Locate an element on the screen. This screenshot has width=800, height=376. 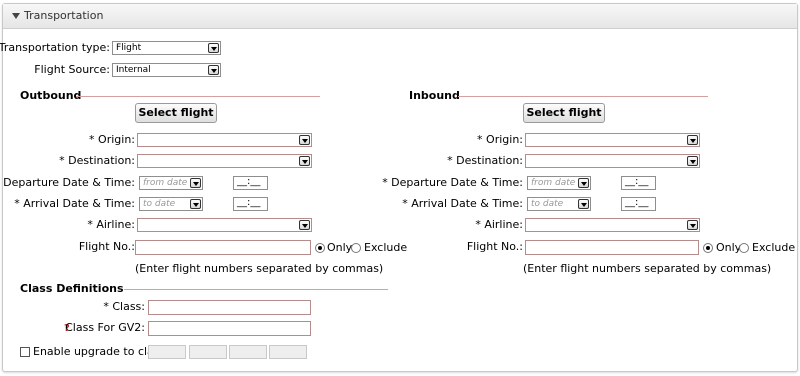
outbound-arrival-date-select: to date is located at coordinates (171, 204).